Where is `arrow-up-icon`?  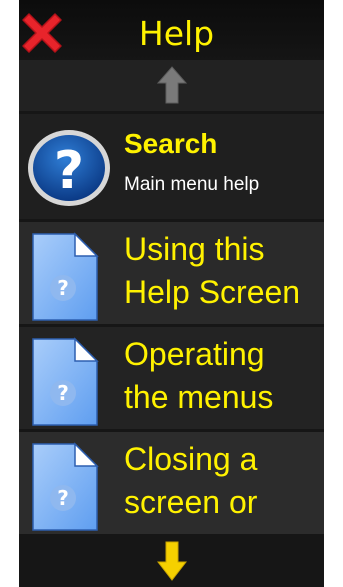 arrow-up-icon is located at coordinates (172, 85).